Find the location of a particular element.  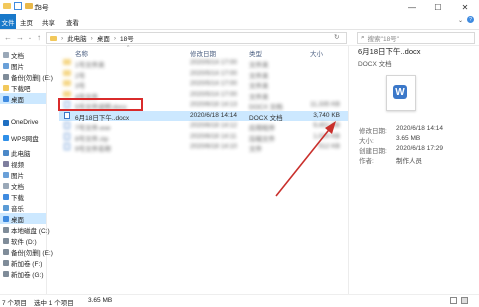

preview-prop-label: 创建日期: is located at coordinates (373, 151).